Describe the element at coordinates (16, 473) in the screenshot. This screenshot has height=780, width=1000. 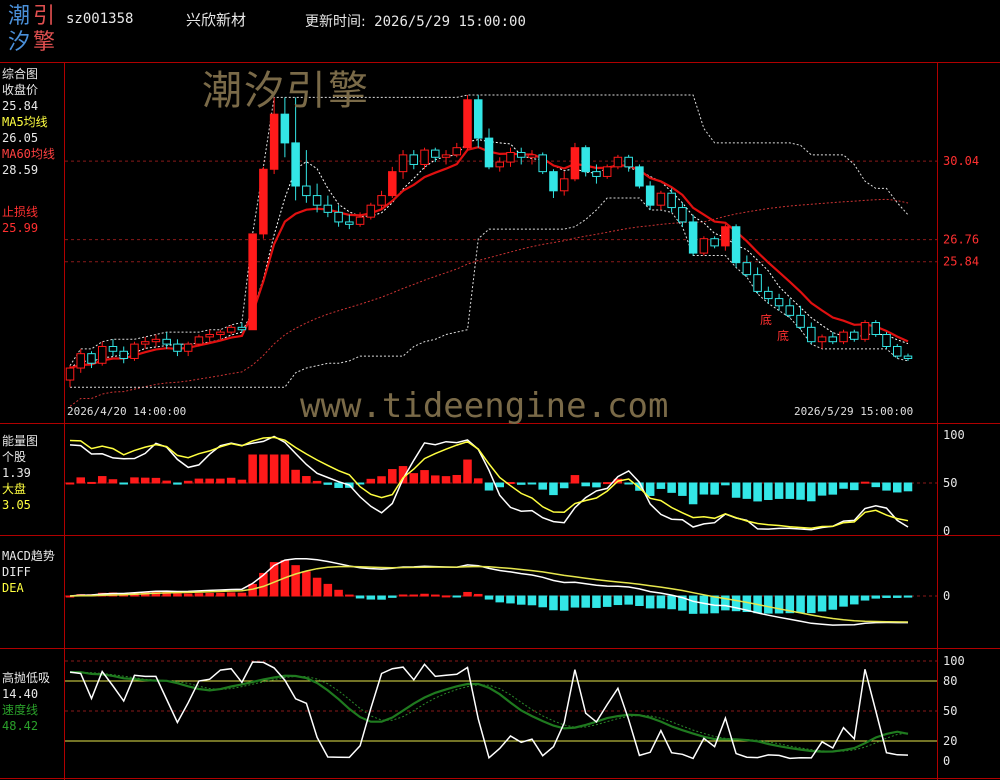
I see `energy-stock-value: 1.39` at that location.